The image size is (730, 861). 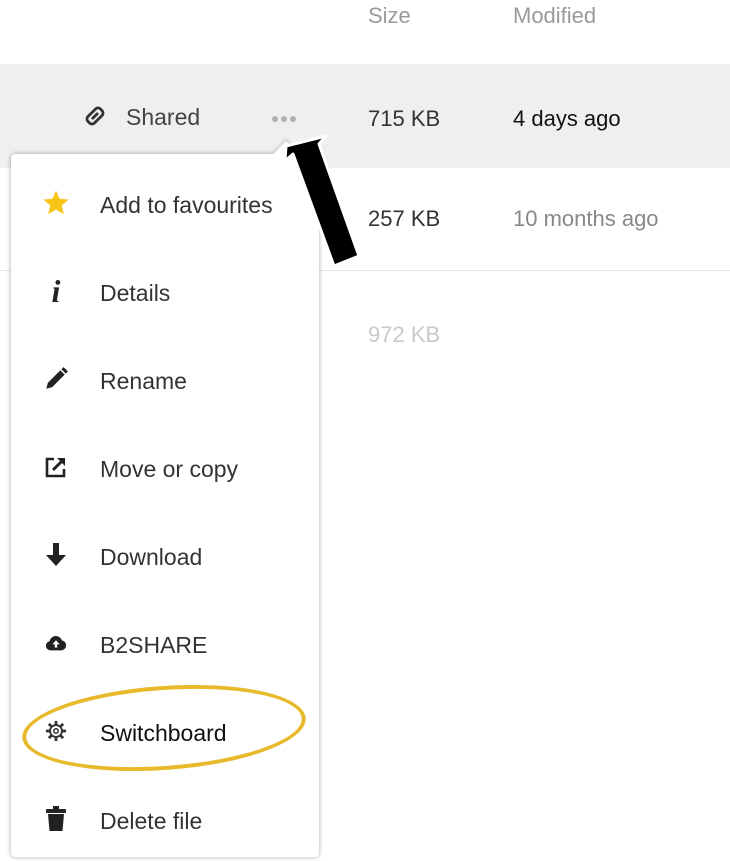 What do you see at coordinates (404, 118) in the screenshot?
I see `file-size: 715 KB` at bounding box center [404, 118].